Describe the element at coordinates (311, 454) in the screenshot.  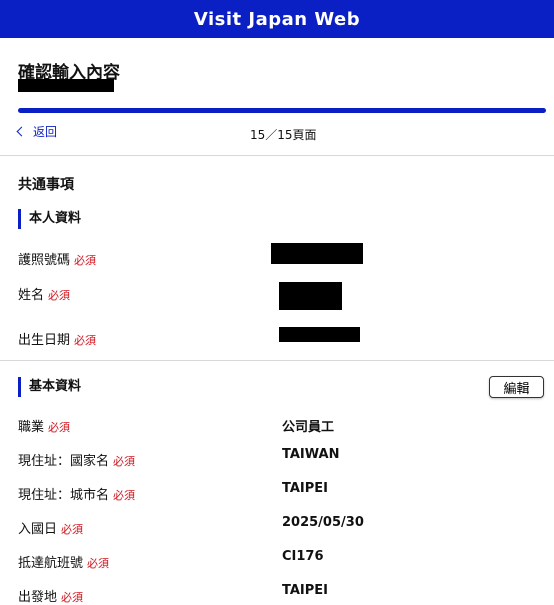
I see `field-value-country: TAIWAN` at that location.